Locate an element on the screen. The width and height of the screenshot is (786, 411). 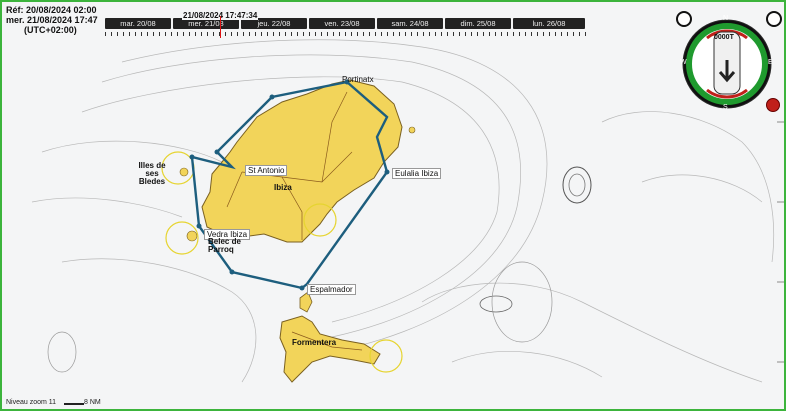
alarm-icon is located at coordinates (773, 105).